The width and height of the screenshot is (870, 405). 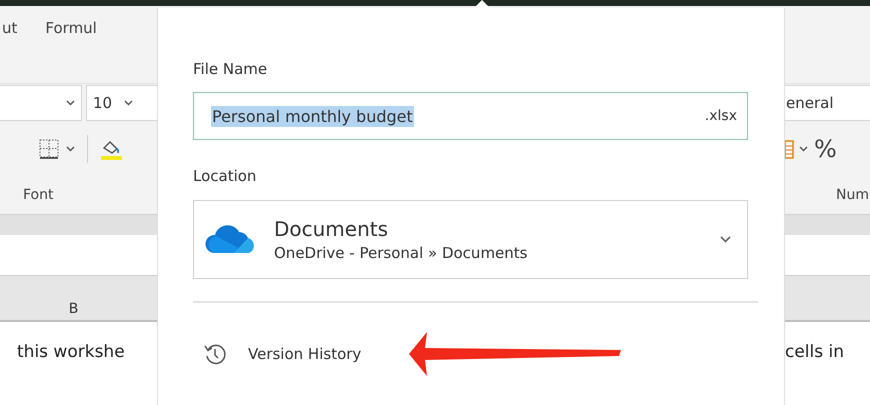 I want to click on font-size-box: 10, so click(x=121, y=102).